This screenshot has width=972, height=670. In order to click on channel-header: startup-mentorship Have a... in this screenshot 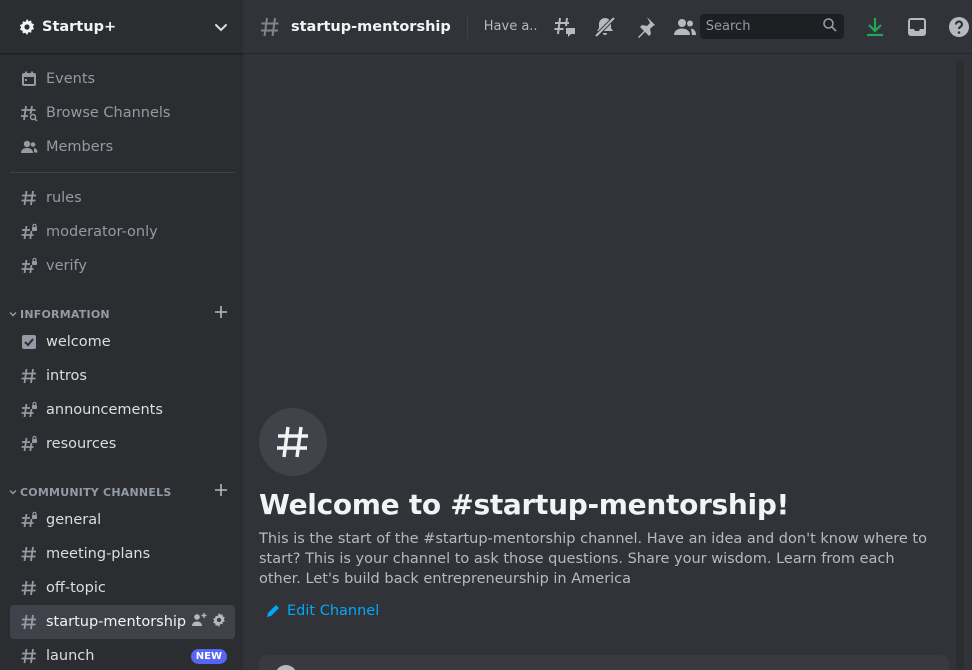, I will do `click(607, 27)`.